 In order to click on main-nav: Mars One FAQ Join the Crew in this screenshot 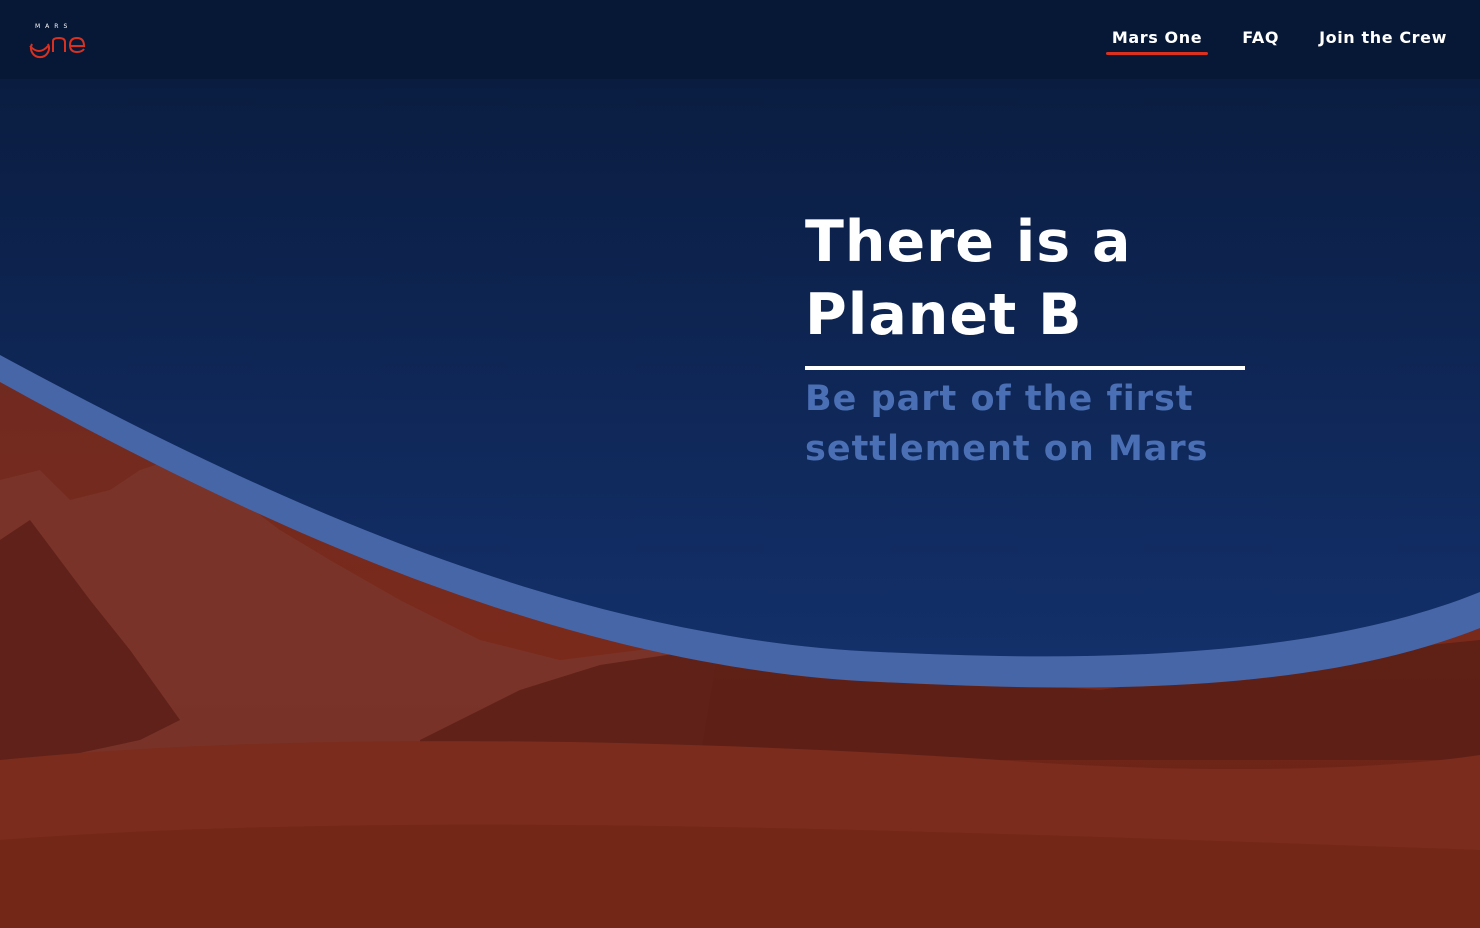, I will do `click(1276, 40)`.